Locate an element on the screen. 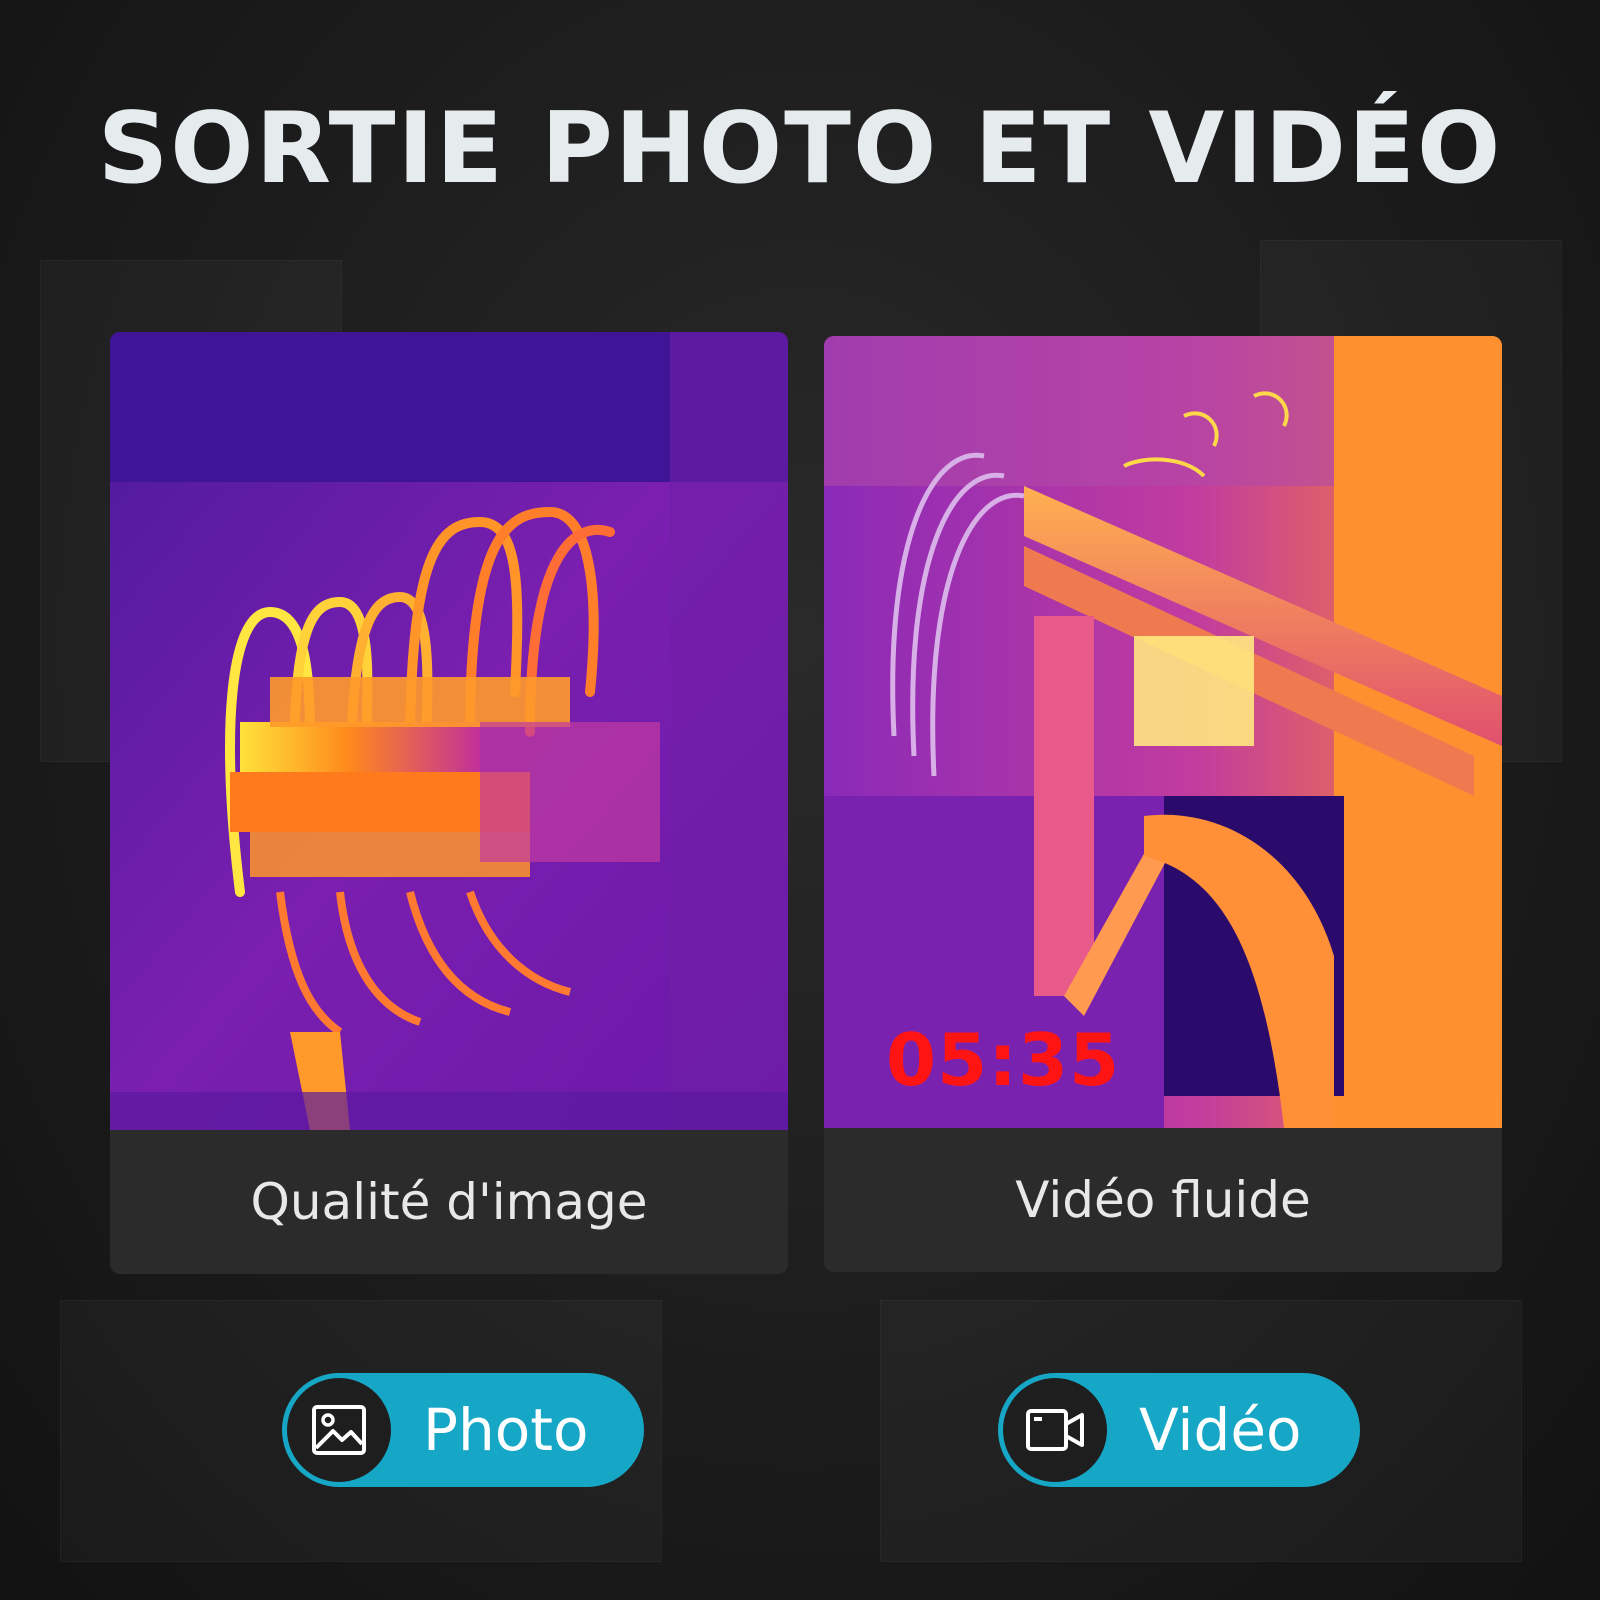  page-title: SORTIE PHOTO ET VIDÉO is located at coordinates (800, 149).